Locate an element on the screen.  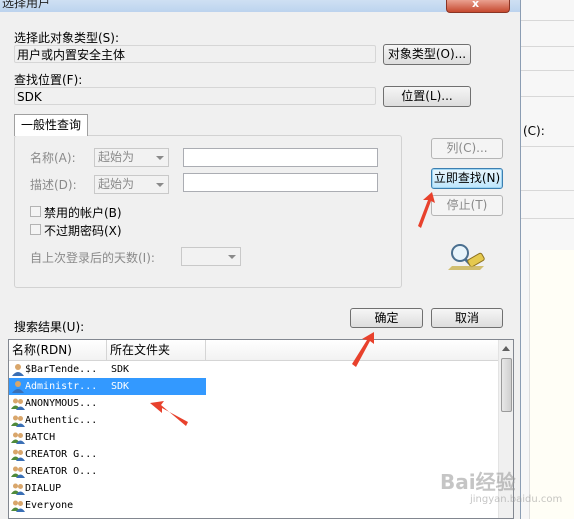
object-type-field: 用户或内置安全主体 is located at coordinates (195, 54).